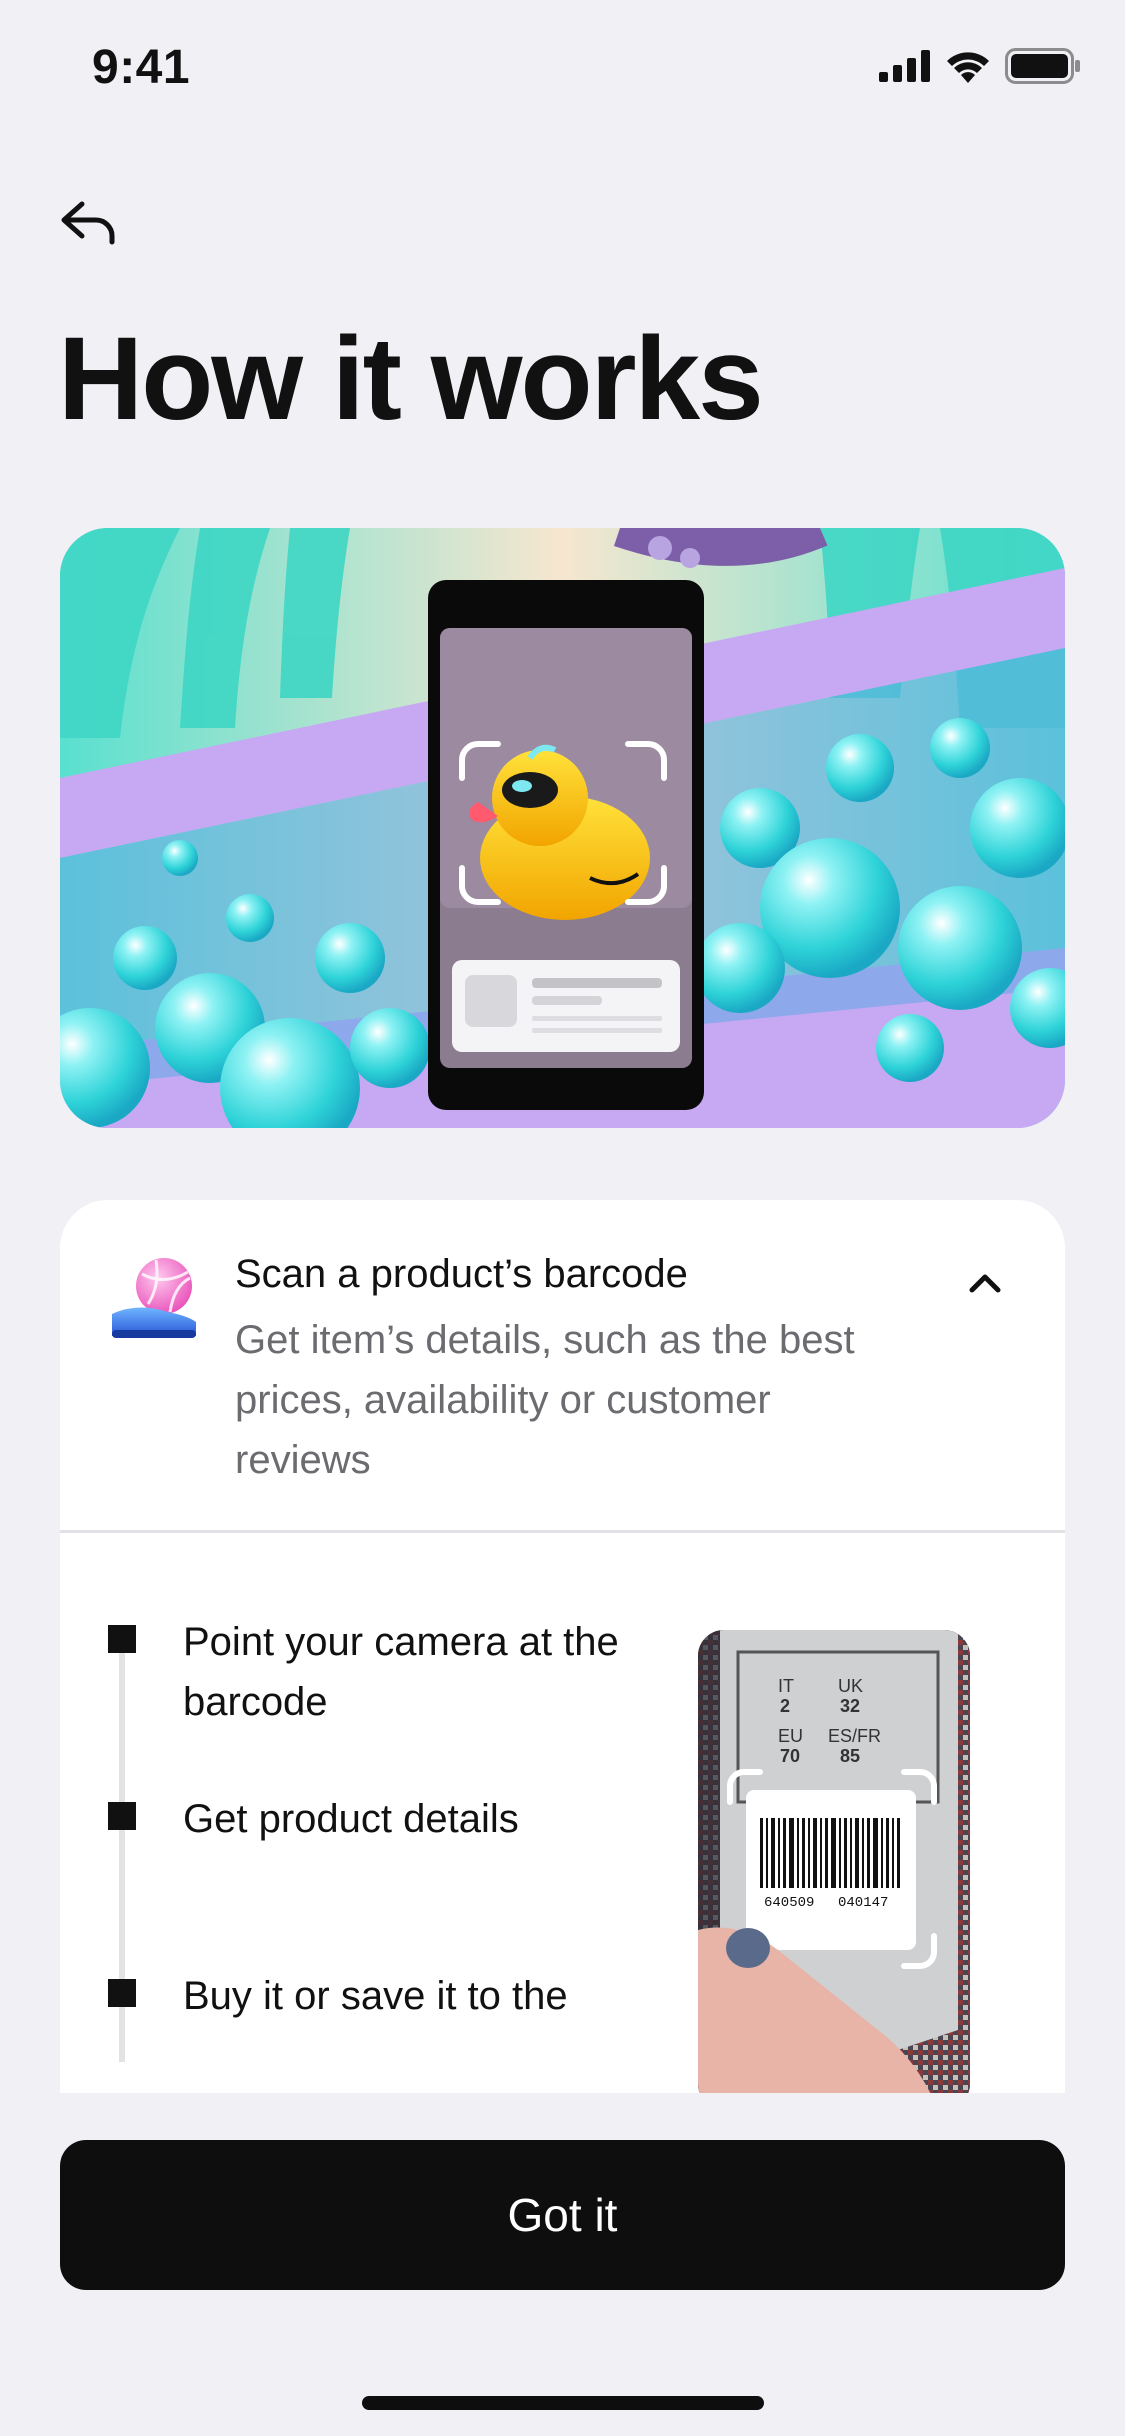 The image size is (1125, 2436). What do you see at coordinates (789, 1903) in the screenshot?
I see `barcode-number-left: 640509` at bounding box center [789, 1903].